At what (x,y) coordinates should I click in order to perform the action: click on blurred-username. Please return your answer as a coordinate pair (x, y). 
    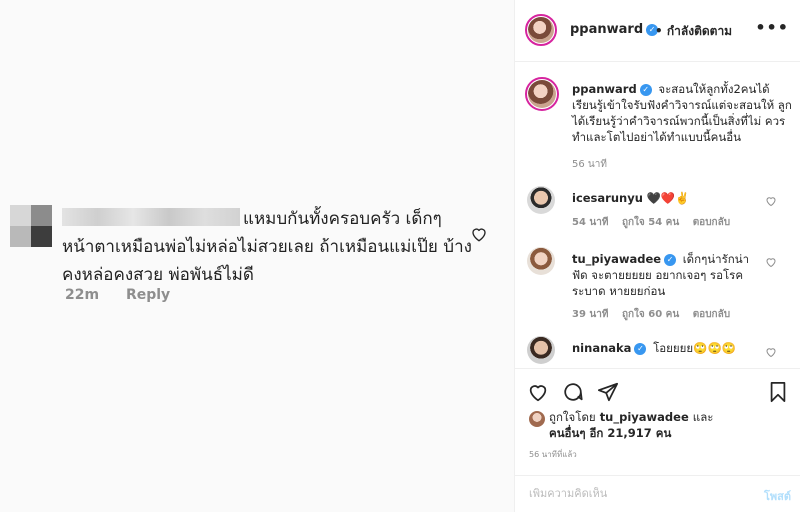
    Looking at the image, I should click on (151, 217).